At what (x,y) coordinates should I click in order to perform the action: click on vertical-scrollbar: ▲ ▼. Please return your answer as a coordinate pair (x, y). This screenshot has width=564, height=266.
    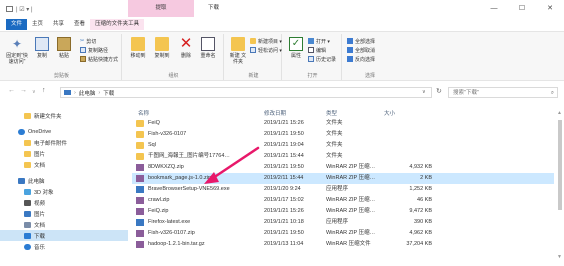
    Looking at the image, I should click on (560, 185).